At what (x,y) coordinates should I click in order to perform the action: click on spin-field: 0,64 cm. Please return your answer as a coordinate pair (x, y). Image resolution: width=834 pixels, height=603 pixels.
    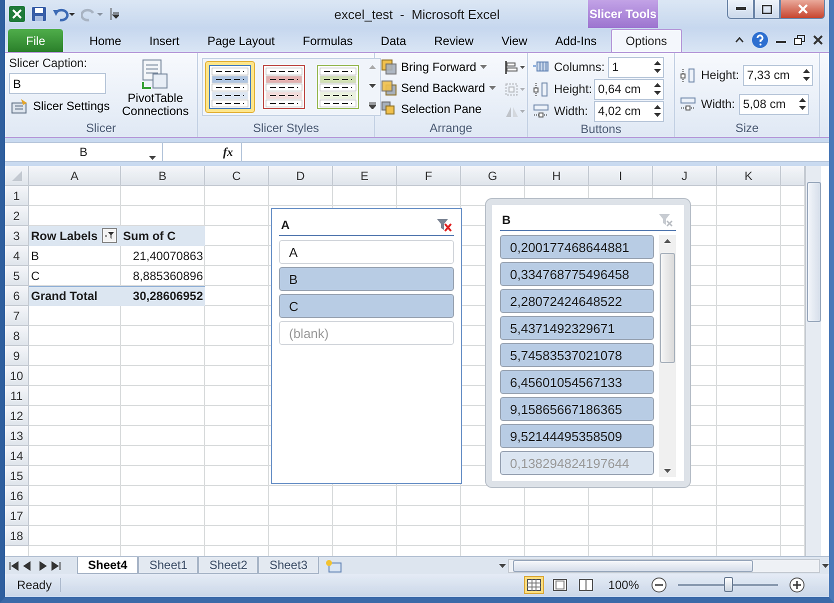
    Looking at the image, I should click on (629, 89).